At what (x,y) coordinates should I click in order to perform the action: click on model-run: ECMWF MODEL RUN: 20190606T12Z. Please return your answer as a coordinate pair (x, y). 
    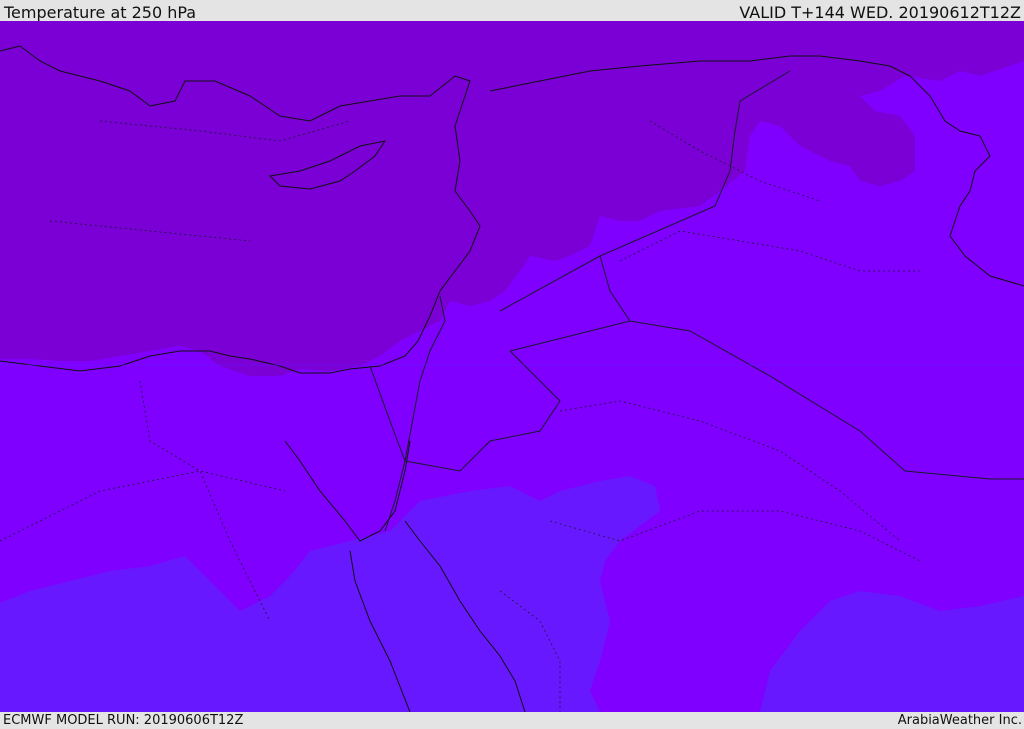
    Looking at the image, I should click on (123, 720).